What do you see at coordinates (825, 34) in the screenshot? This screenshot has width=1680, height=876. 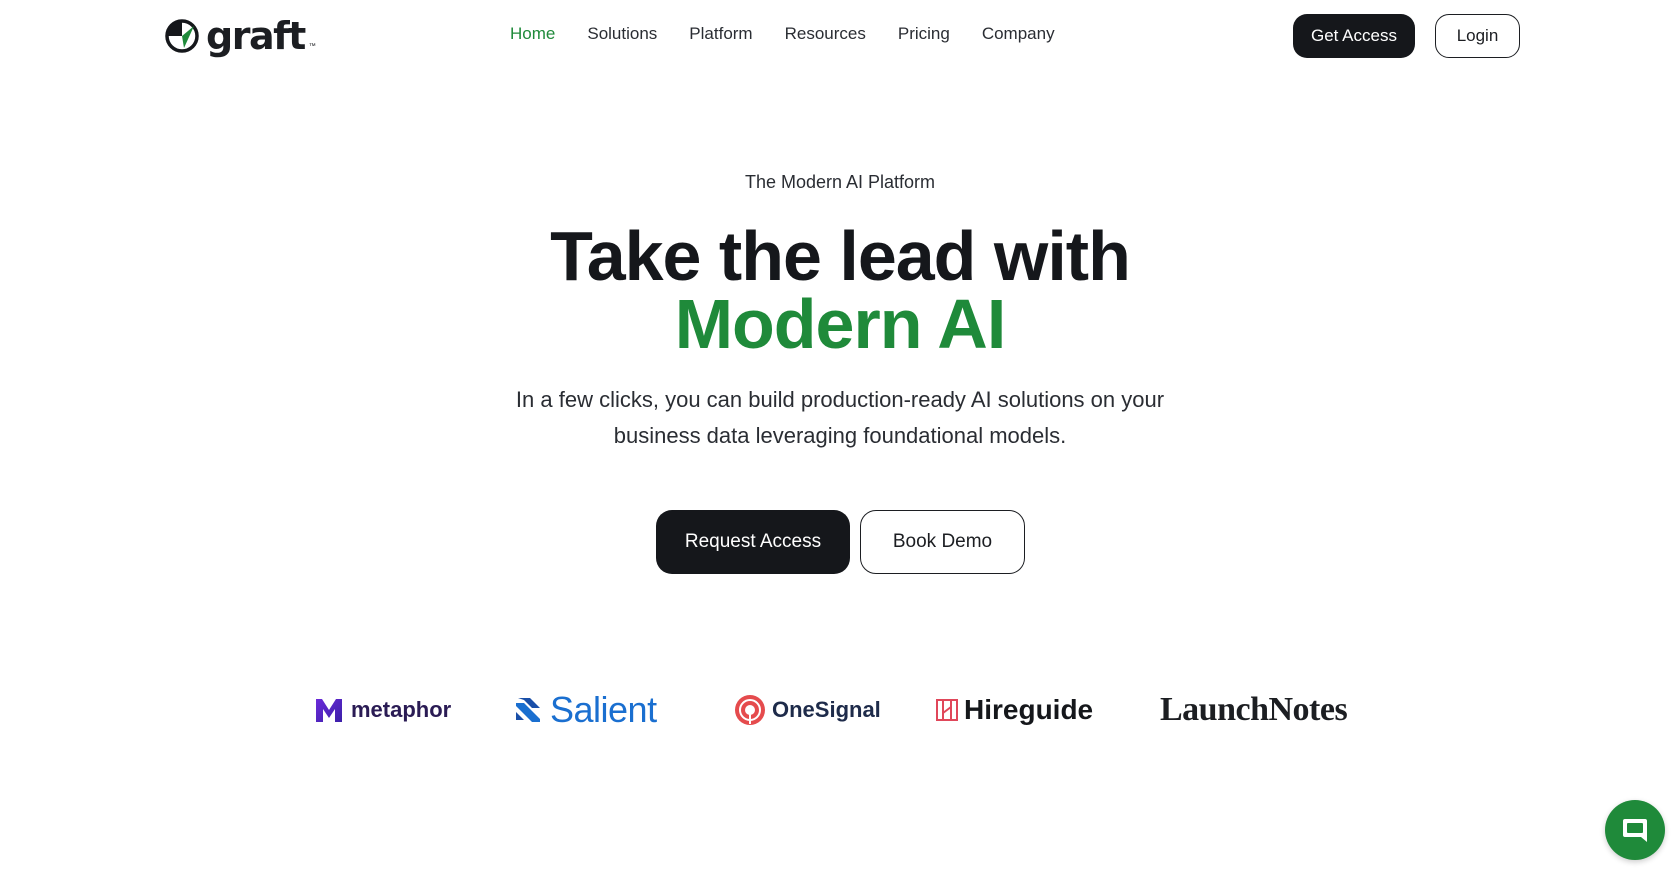 I see `nav-link-resources: Resources` at bounding box center [825, 34].